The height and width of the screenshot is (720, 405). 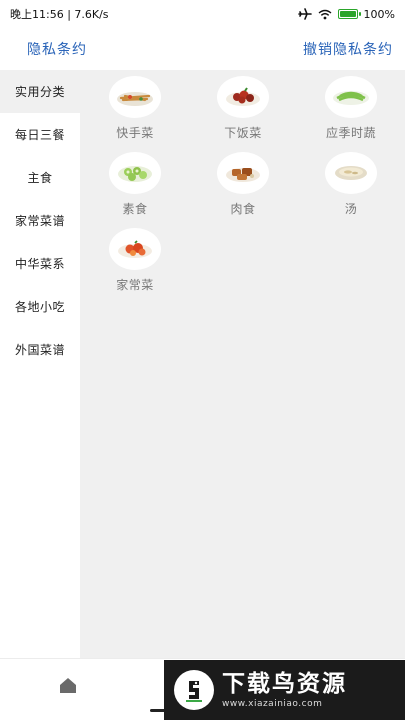 I want to click on category-label: 汤, so click(x=351, y=209).